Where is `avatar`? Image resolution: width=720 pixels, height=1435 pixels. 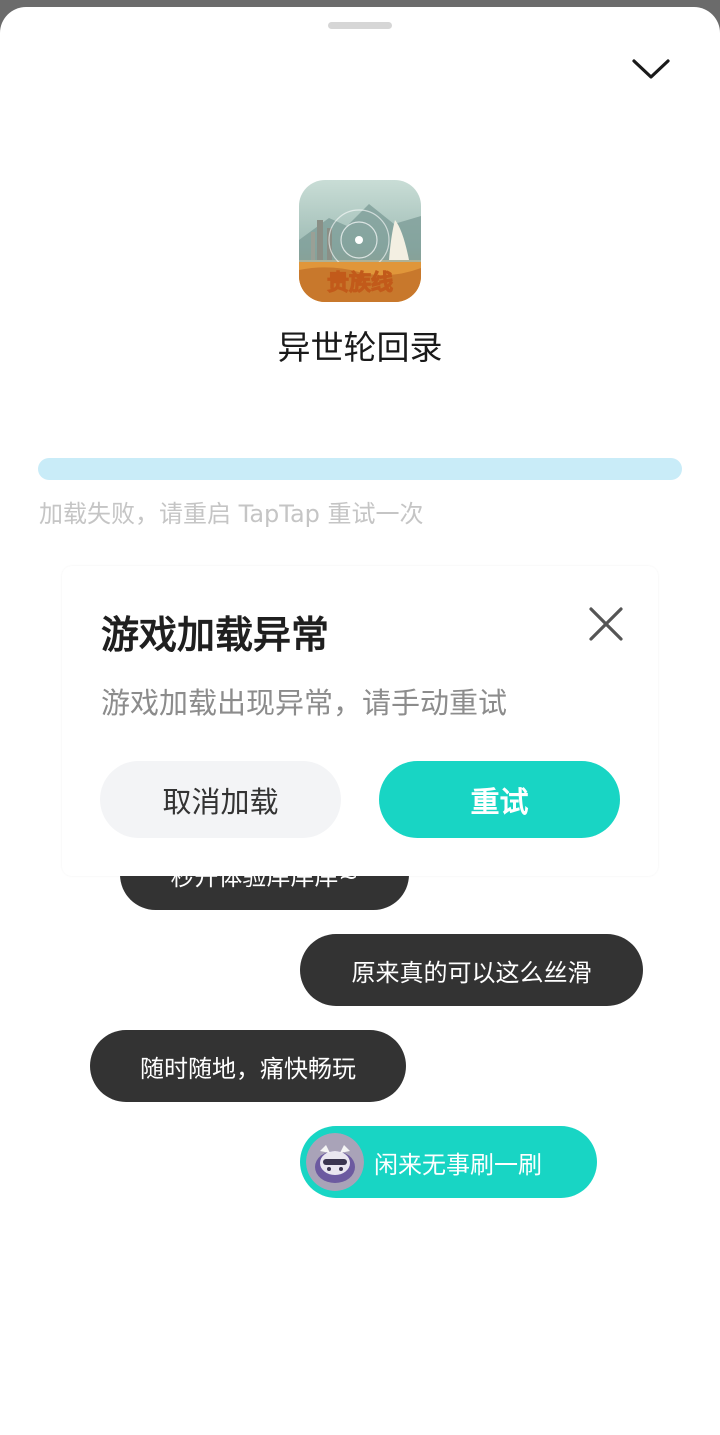 avatar is located at coordinates (335, 1162).